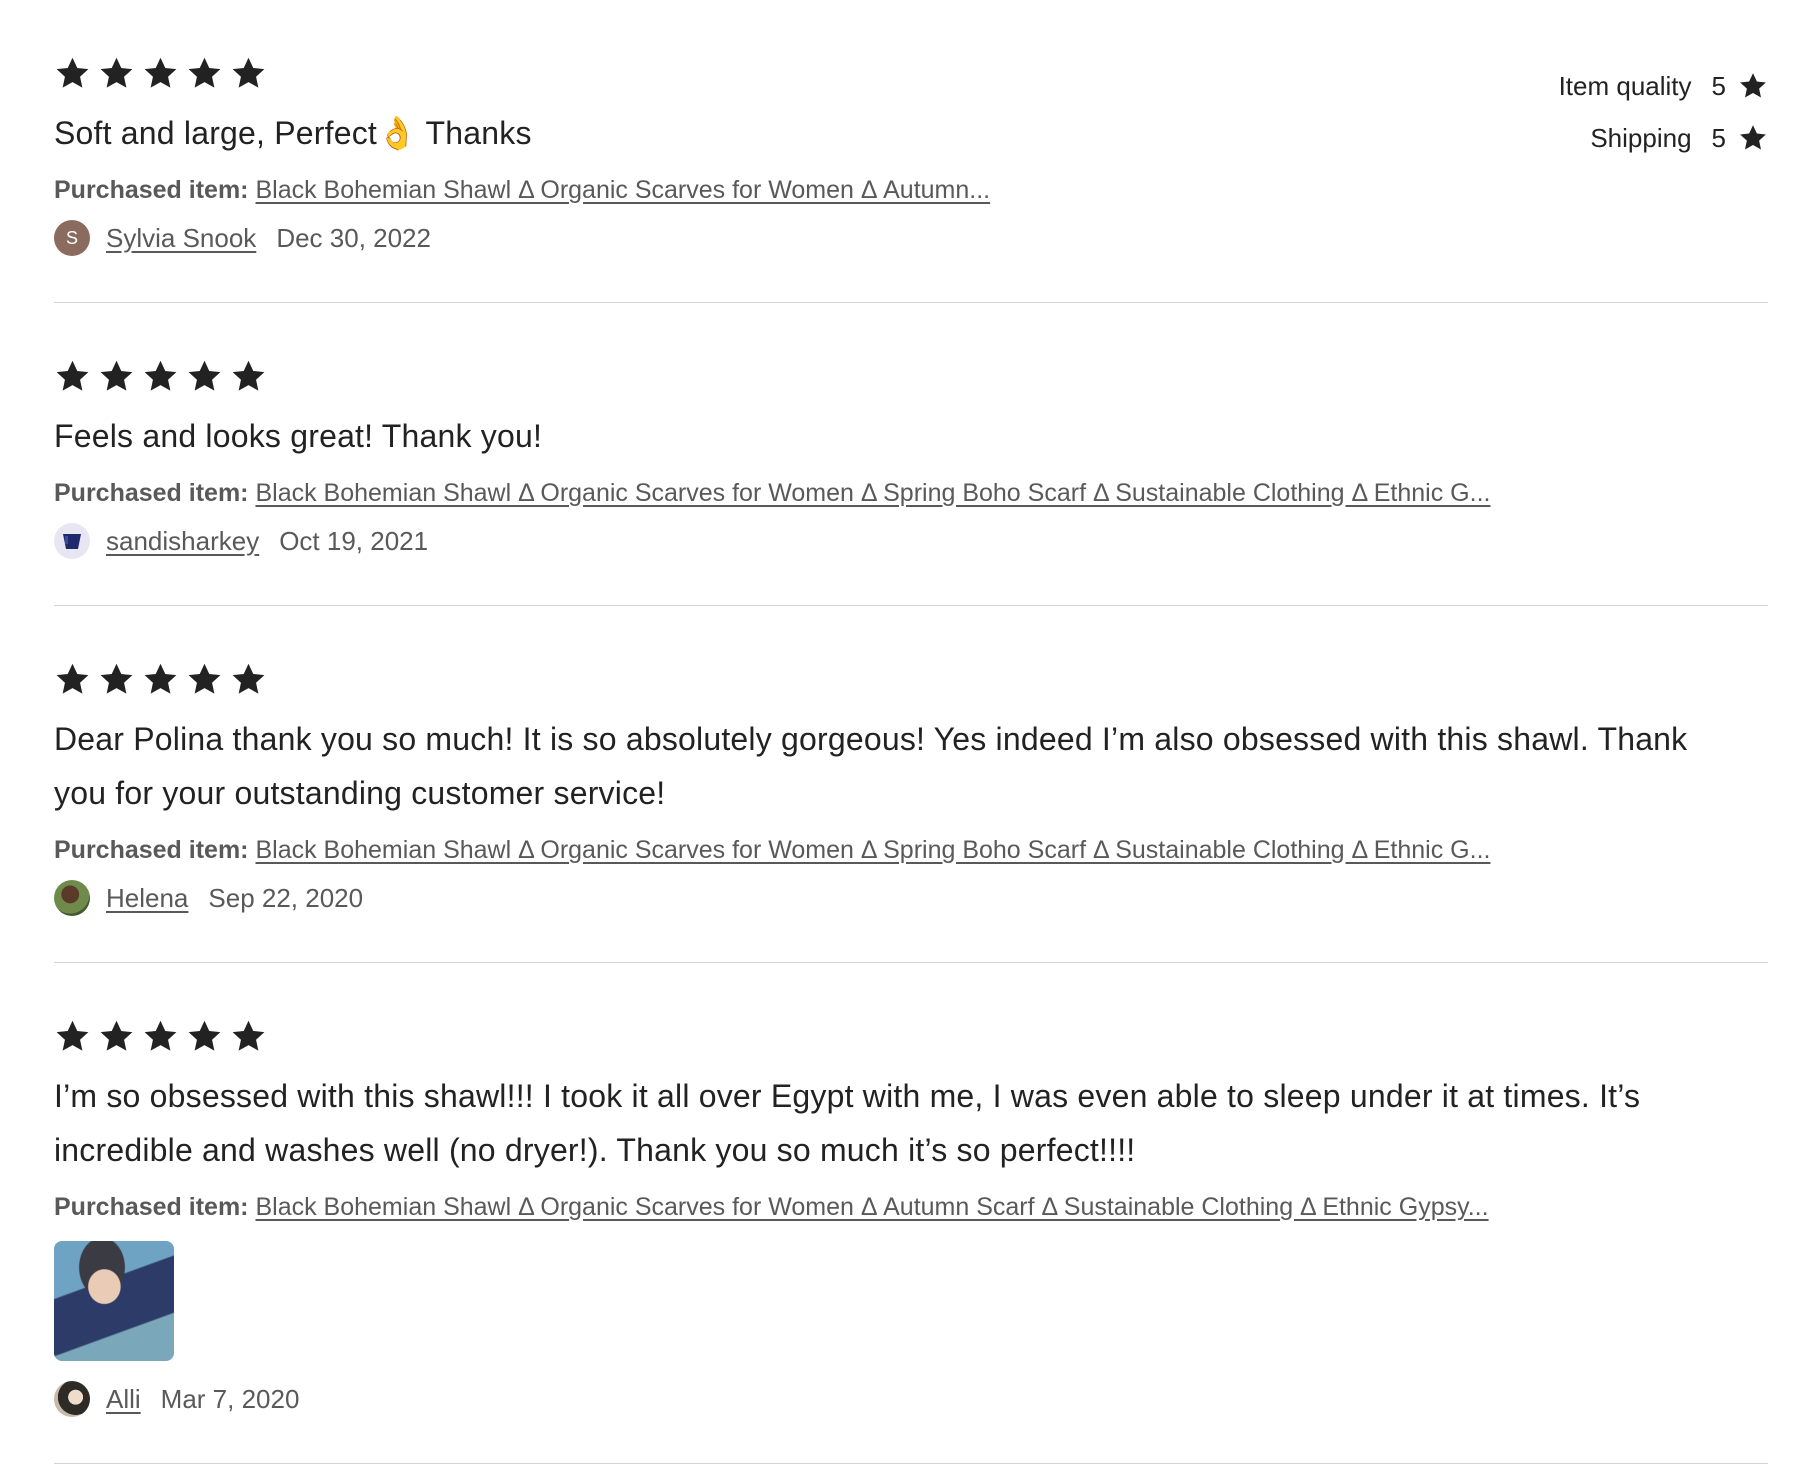 The height and width of the screenshot is (1468, 1800). Describe the element at coordinates (286, 897) in the screenshot. I see `review-date: Sep 22, 2020` at that location.